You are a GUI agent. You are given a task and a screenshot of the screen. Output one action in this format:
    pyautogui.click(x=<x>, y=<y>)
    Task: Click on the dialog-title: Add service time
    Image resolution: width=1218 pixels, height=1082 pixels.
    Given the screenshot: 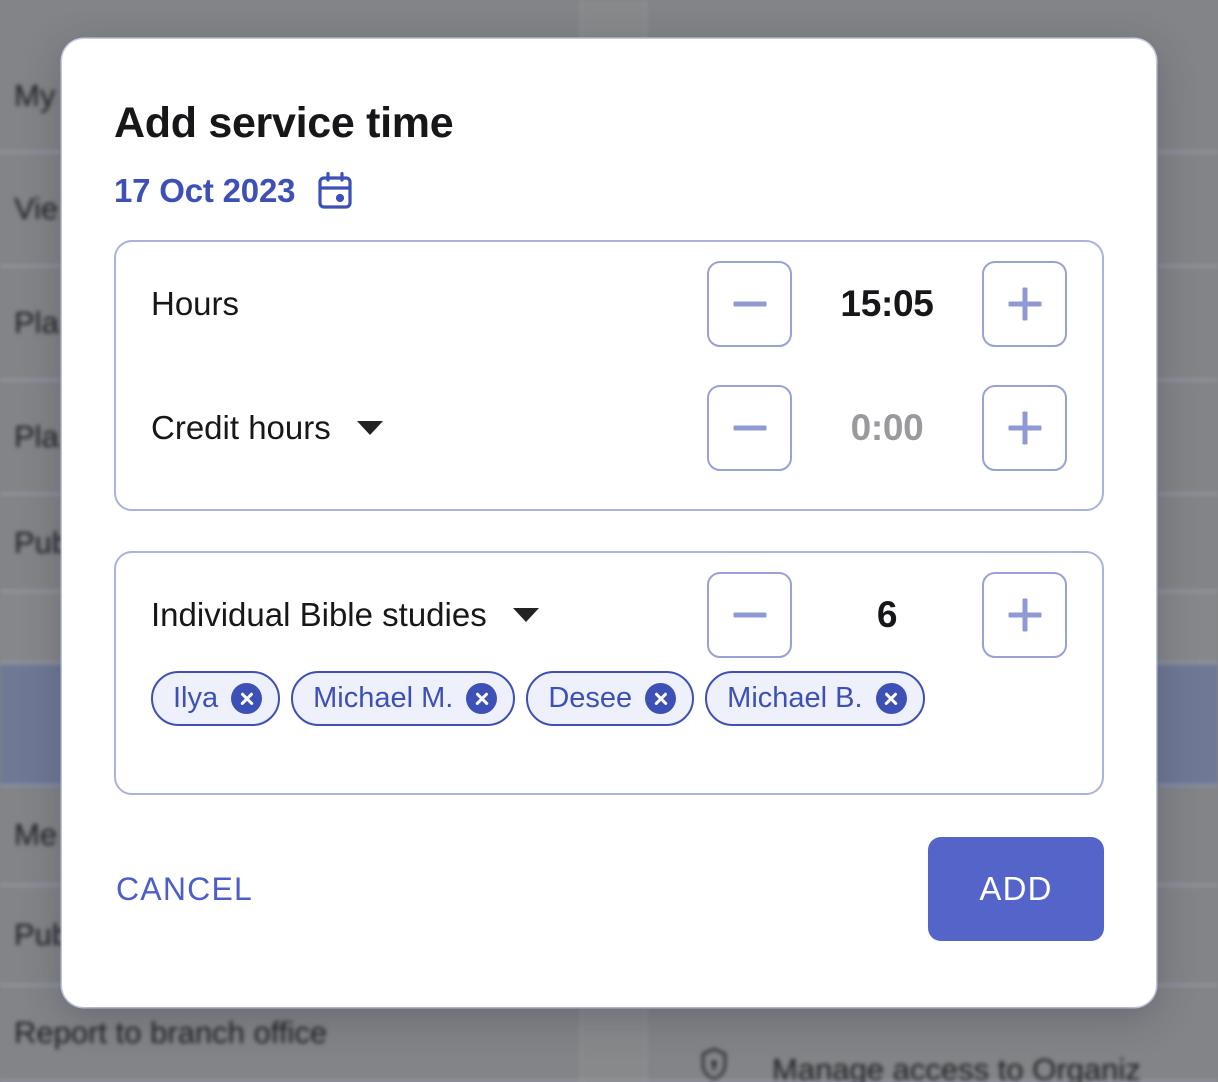 What is the action you would take?
    pyautogui.click(x=284, y=123)
    